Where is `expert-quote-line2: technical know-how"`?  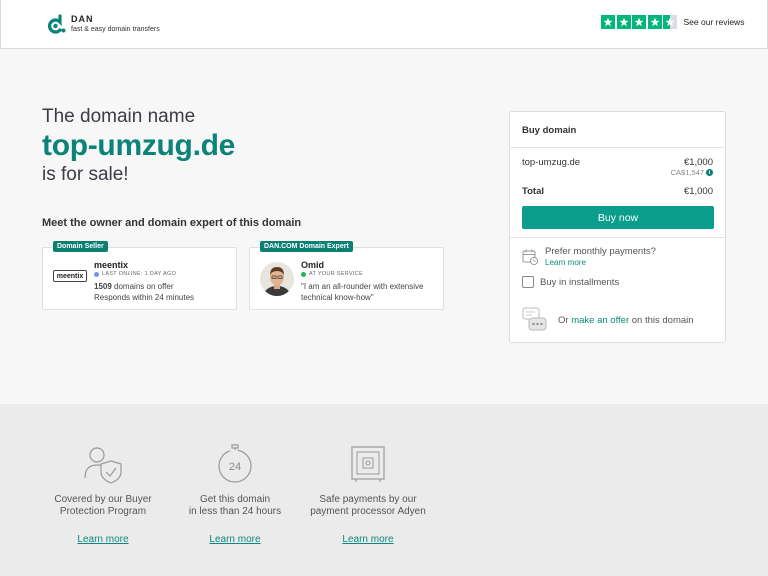
expert-quote-line2: technical know-how" is located at coordinates (337, 297).